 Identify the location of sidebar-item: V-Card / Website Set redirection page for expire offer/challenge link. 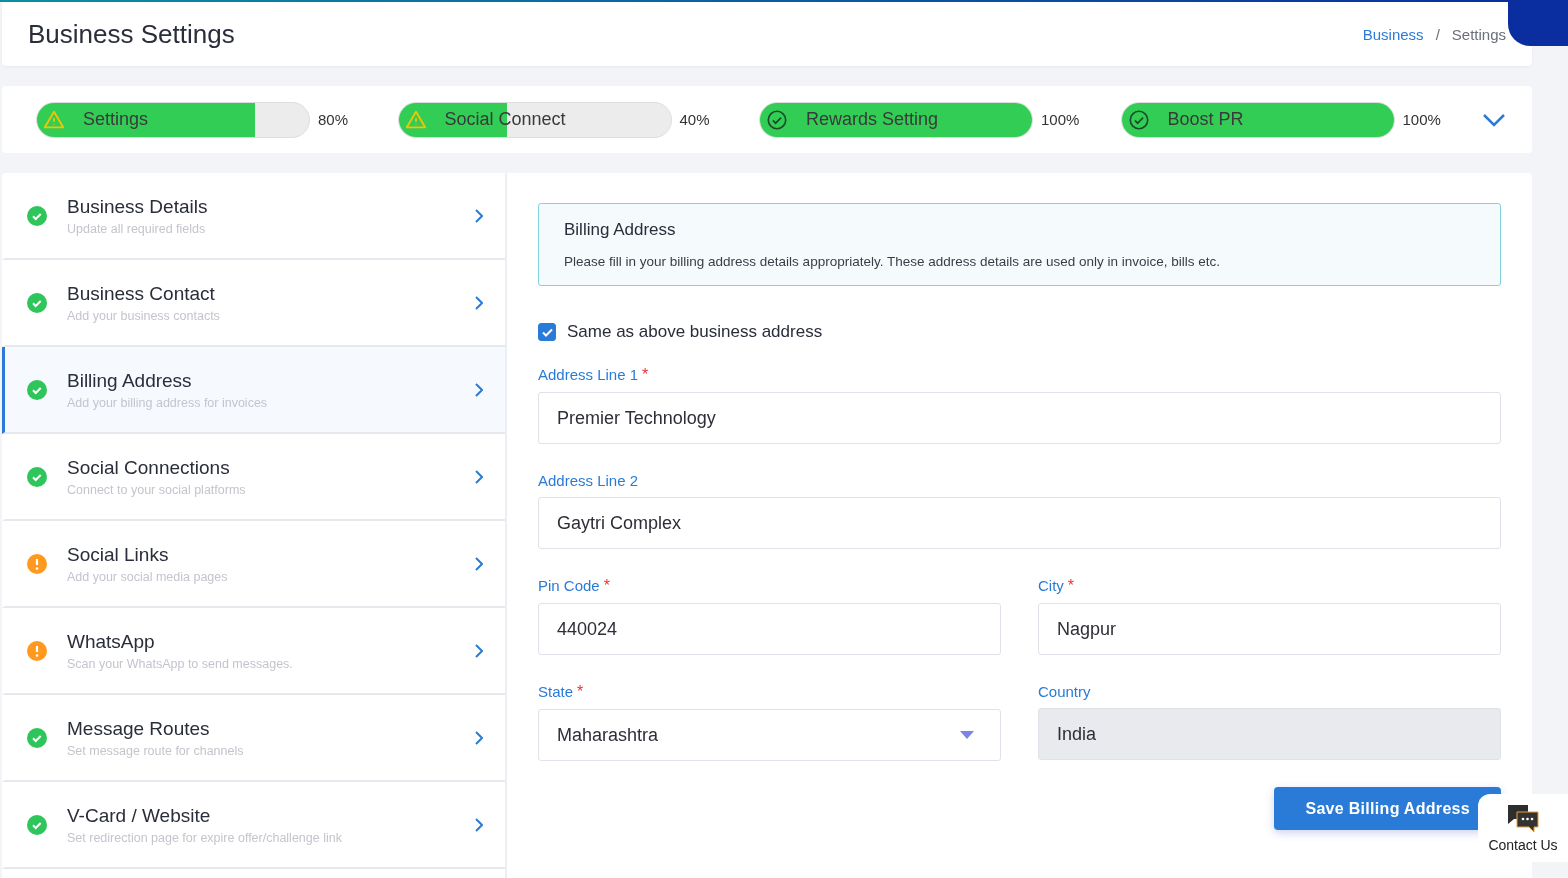
(253, 825).